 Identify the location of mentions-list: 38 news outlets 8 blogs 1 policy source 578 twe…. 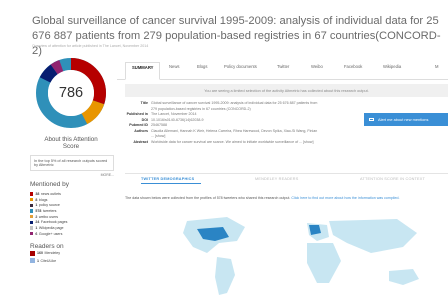
(72, 214).